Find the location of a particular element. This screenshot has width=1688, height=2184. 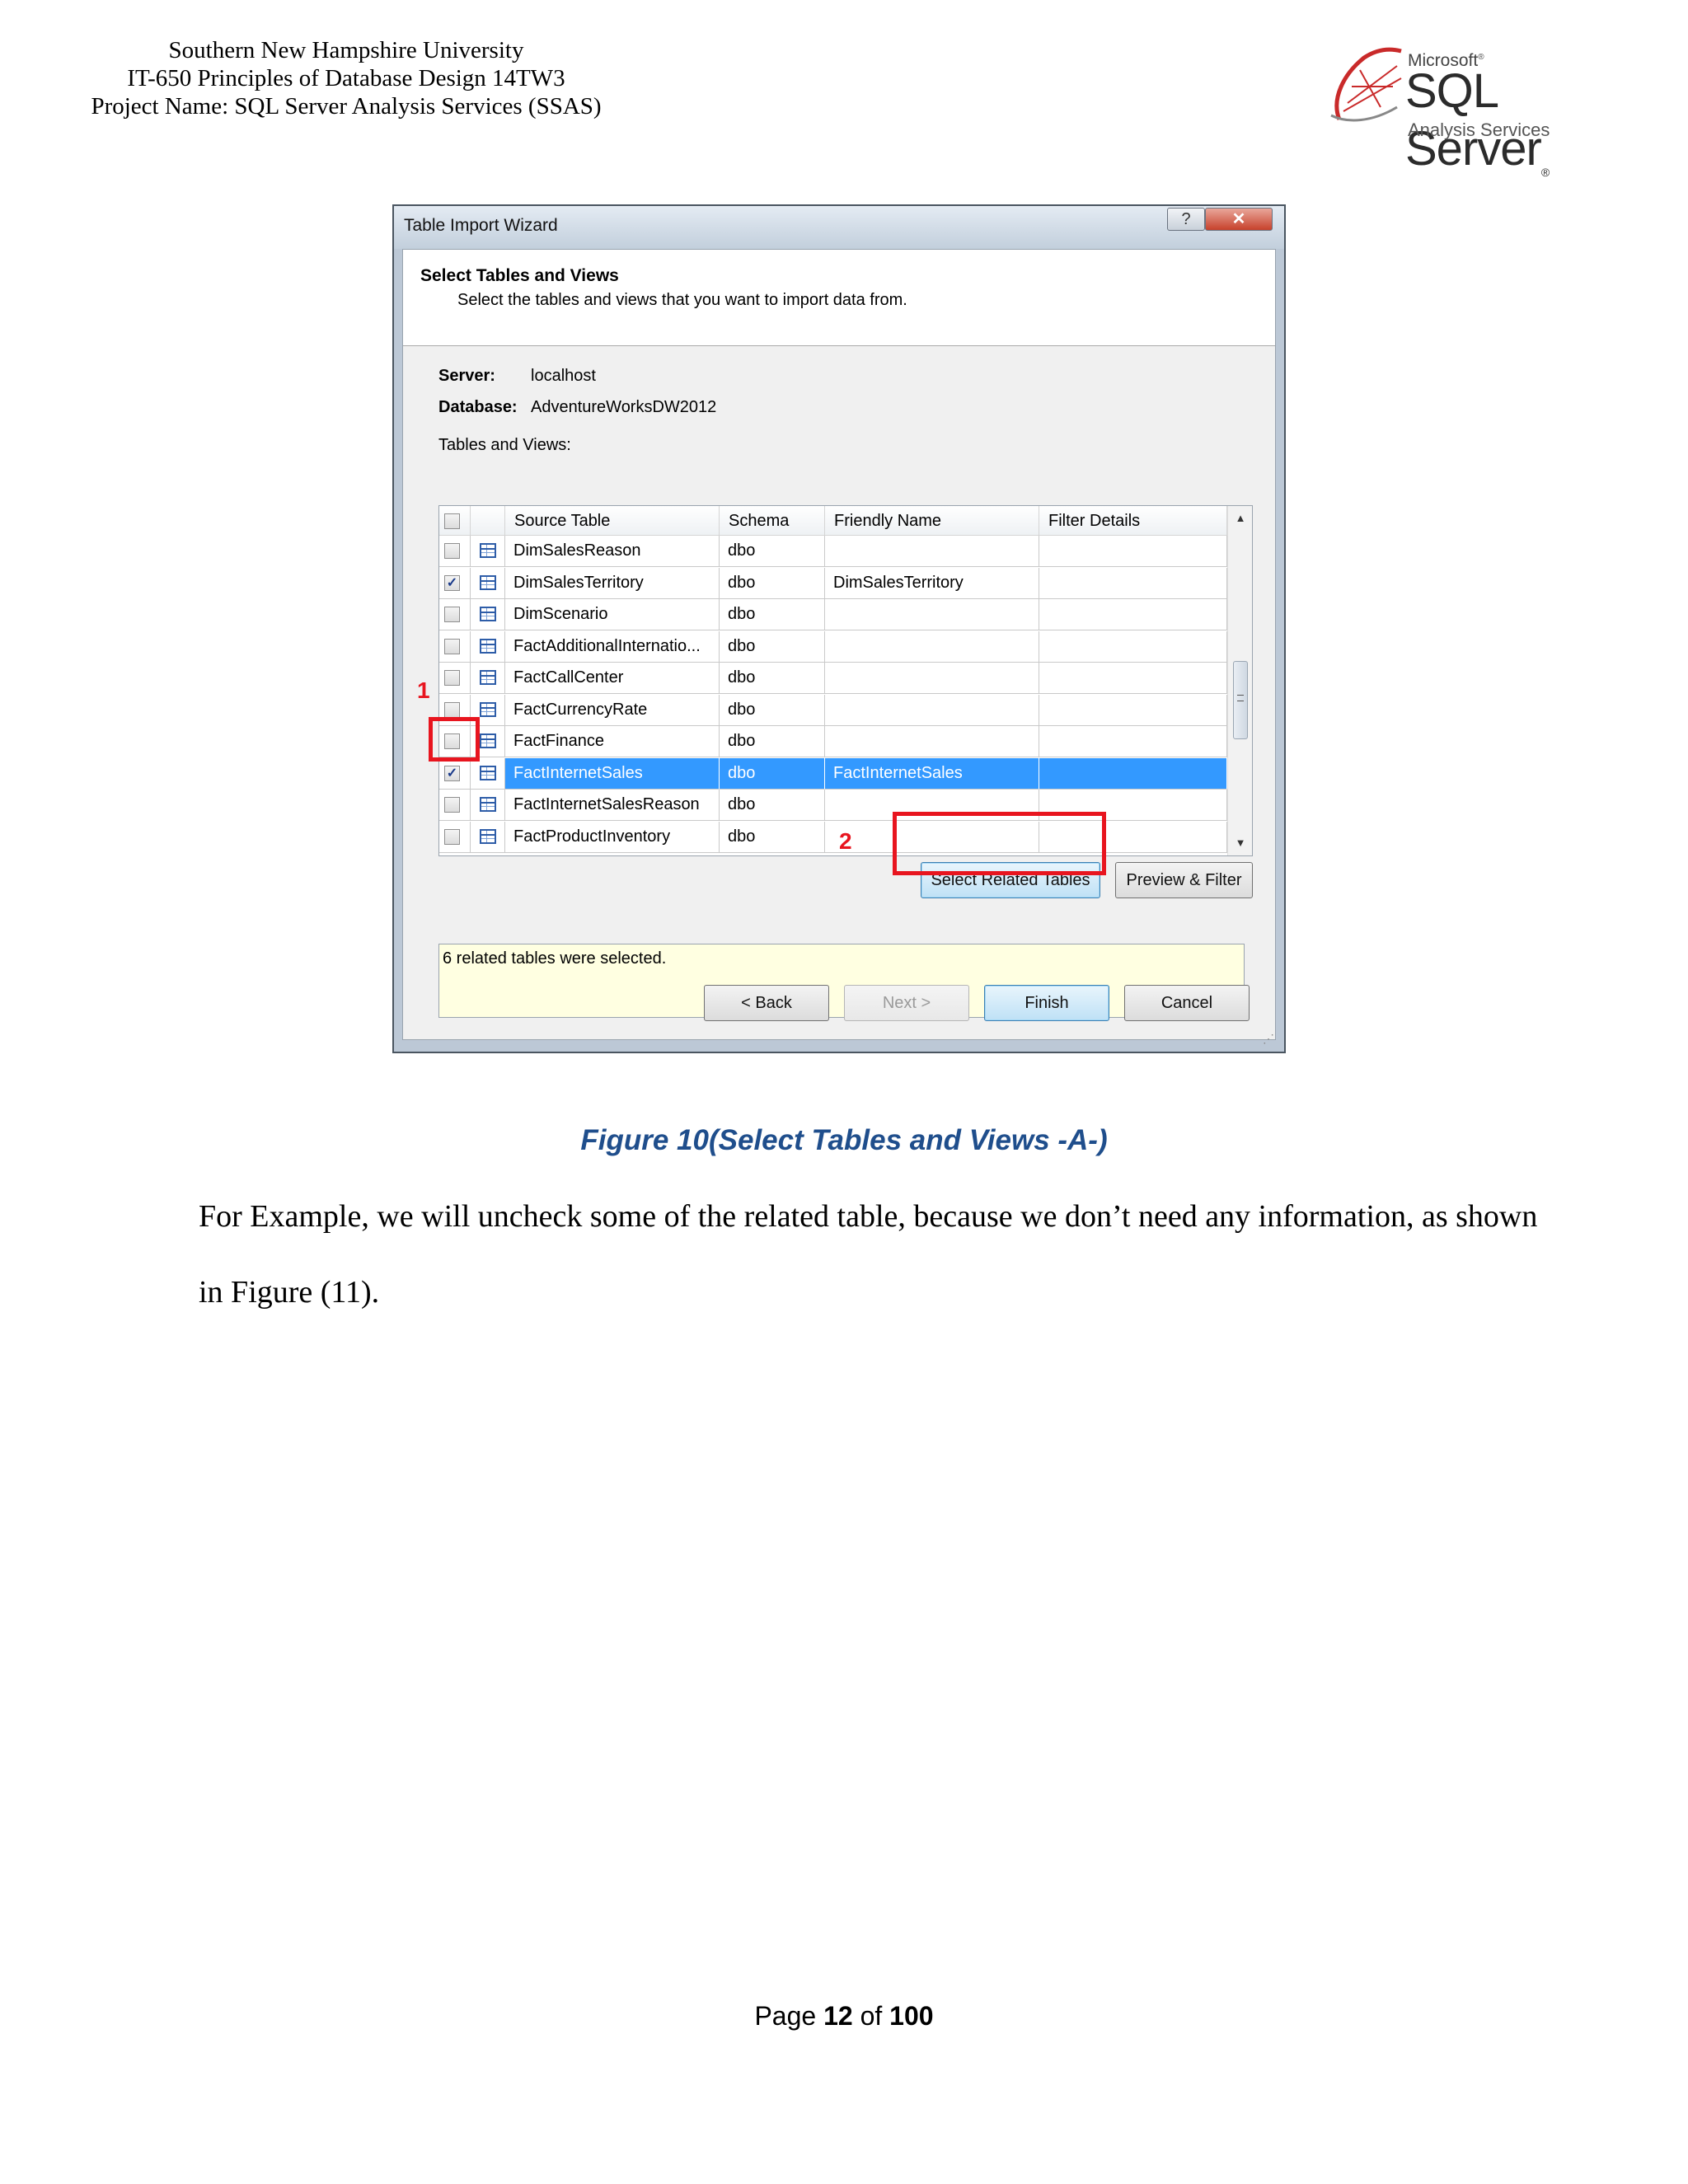

sql-server-logo: Microsoft® SQL Server® Analysis Services is located at coordinates (1483, 110).